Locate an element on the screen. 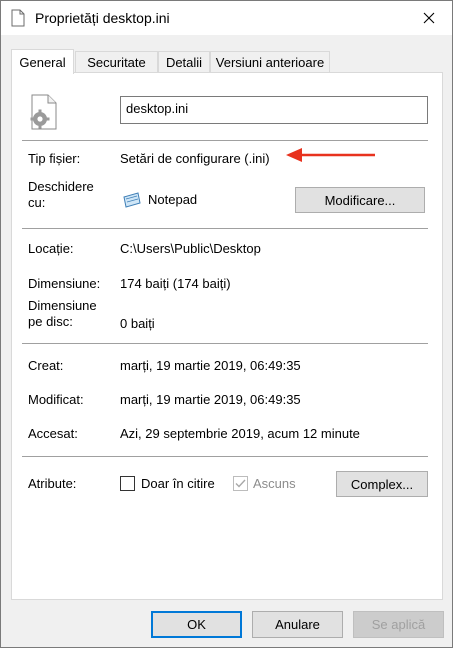  close-button is located at coordinates (429, 18).